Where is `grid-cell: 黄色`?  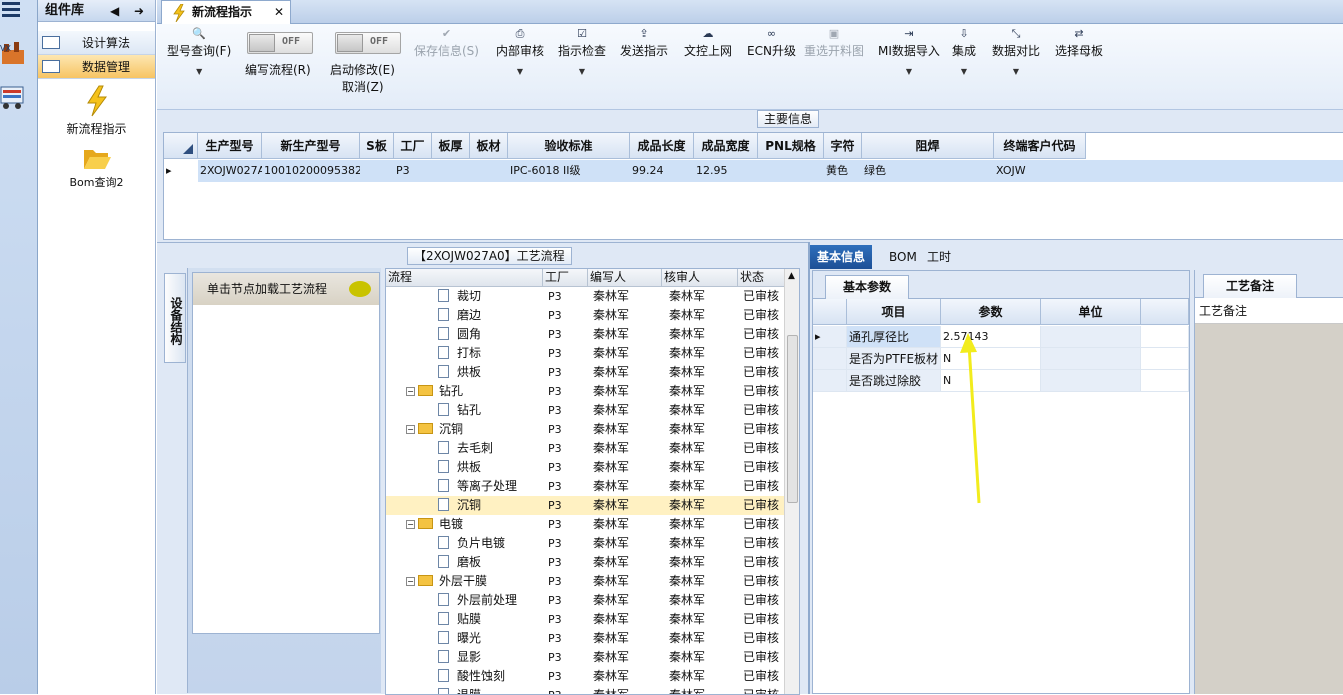
grid-cell: 黄色 is located at coordinates (843, 171).